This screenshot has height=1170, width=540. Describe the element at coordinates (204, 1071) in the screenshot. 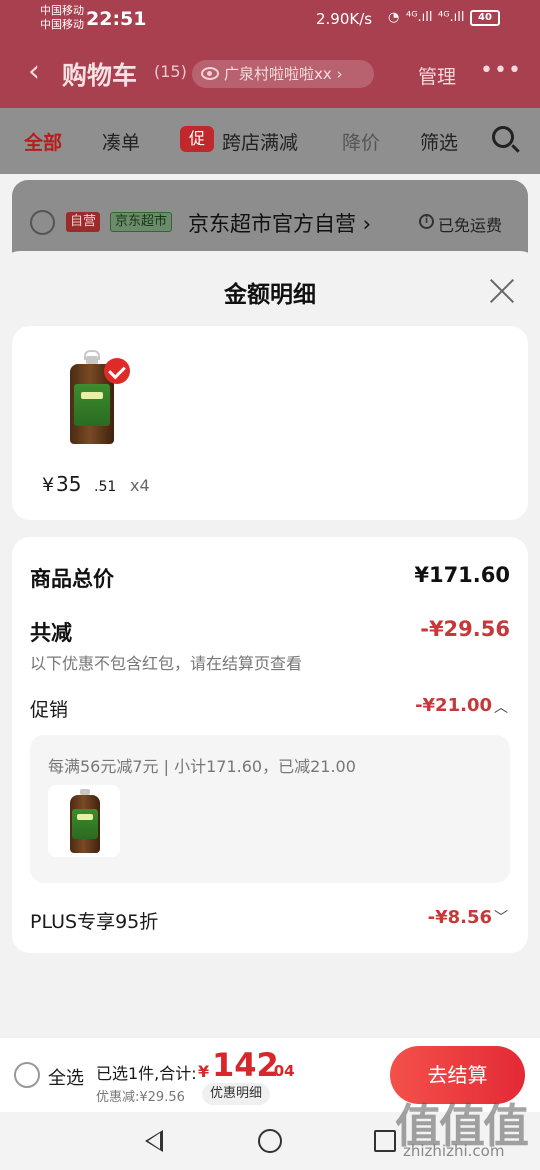

I see `total-symbol: ¥` at that location.